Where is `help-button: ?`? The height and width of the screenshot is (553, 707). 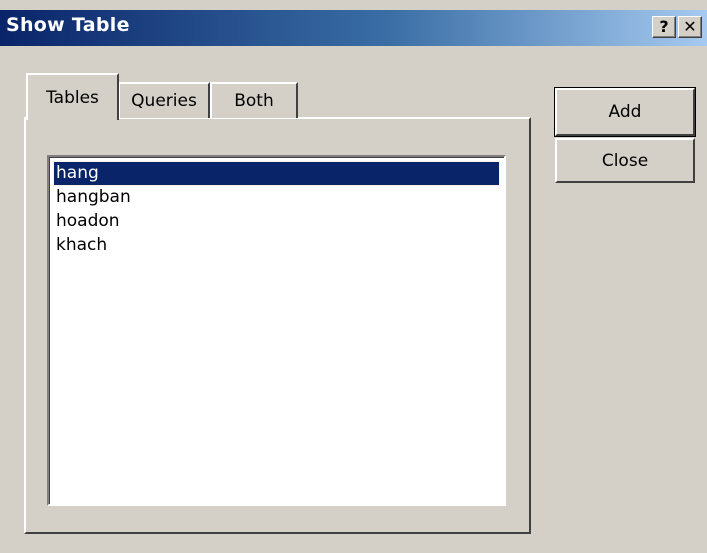 help-button: ? is located at coordinates (664, 27).